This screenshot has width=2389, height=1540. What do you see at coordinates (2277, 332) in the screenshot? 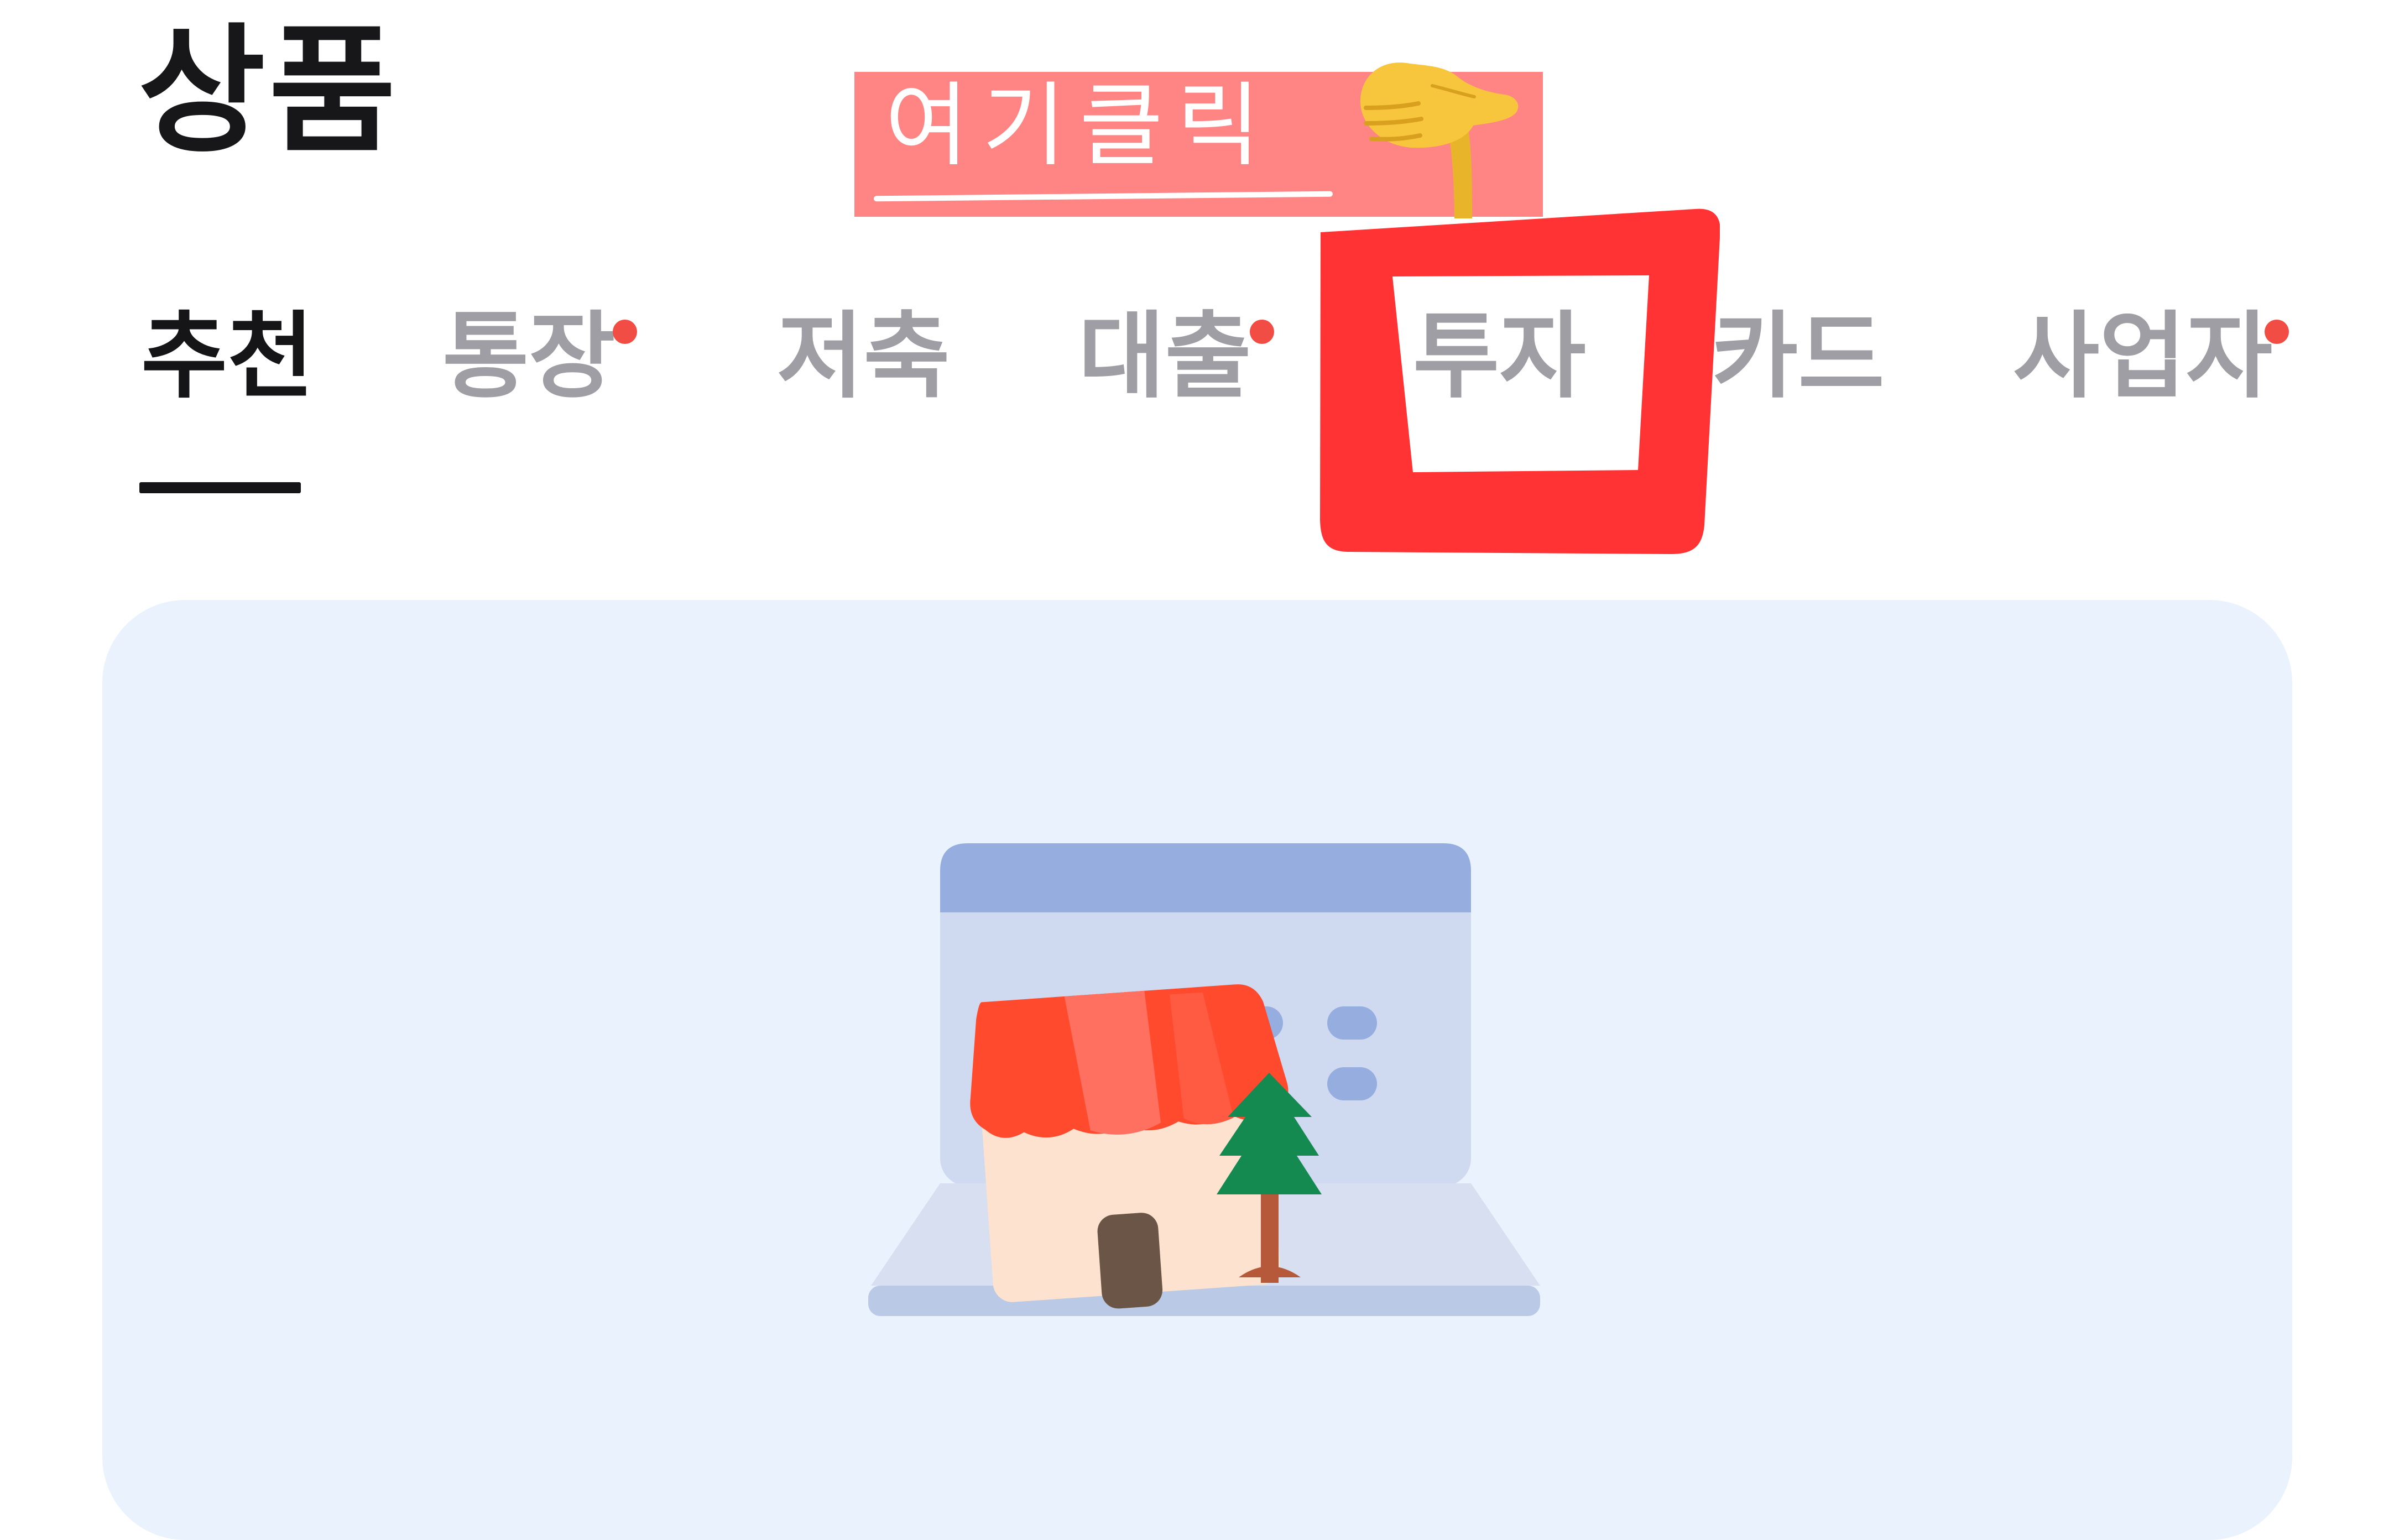
I see `tab-business-new-dot` at bounding box center [2277, 332].